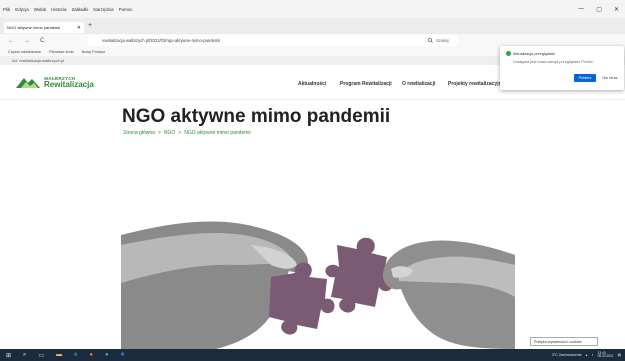 This screenshot has height=361, width=625. What do you see at coordinates (58, 9) in the screenshot?
I see `menu-item-history: Historia` at bounding box center [58, 9].